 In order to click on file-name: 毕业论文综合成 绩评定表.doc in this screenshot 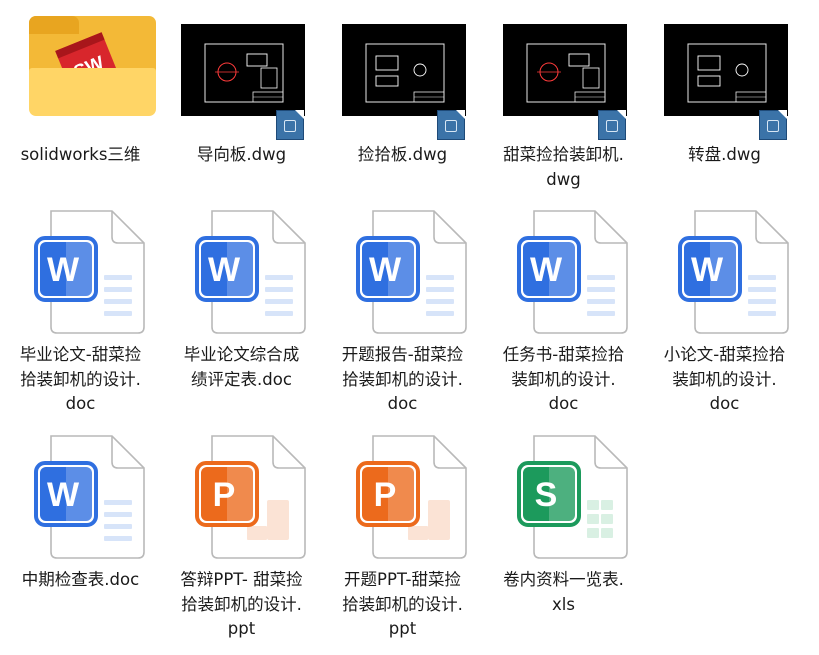, I will do `click(241, 367)`.